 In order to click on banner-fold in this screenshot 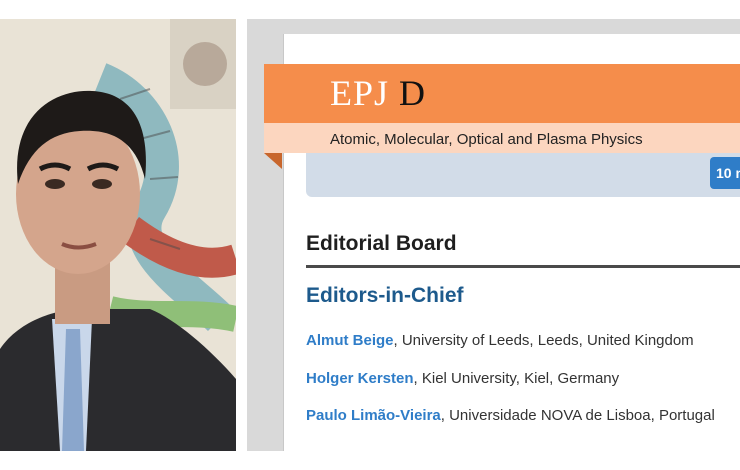, I will do `click(273, 161)`.